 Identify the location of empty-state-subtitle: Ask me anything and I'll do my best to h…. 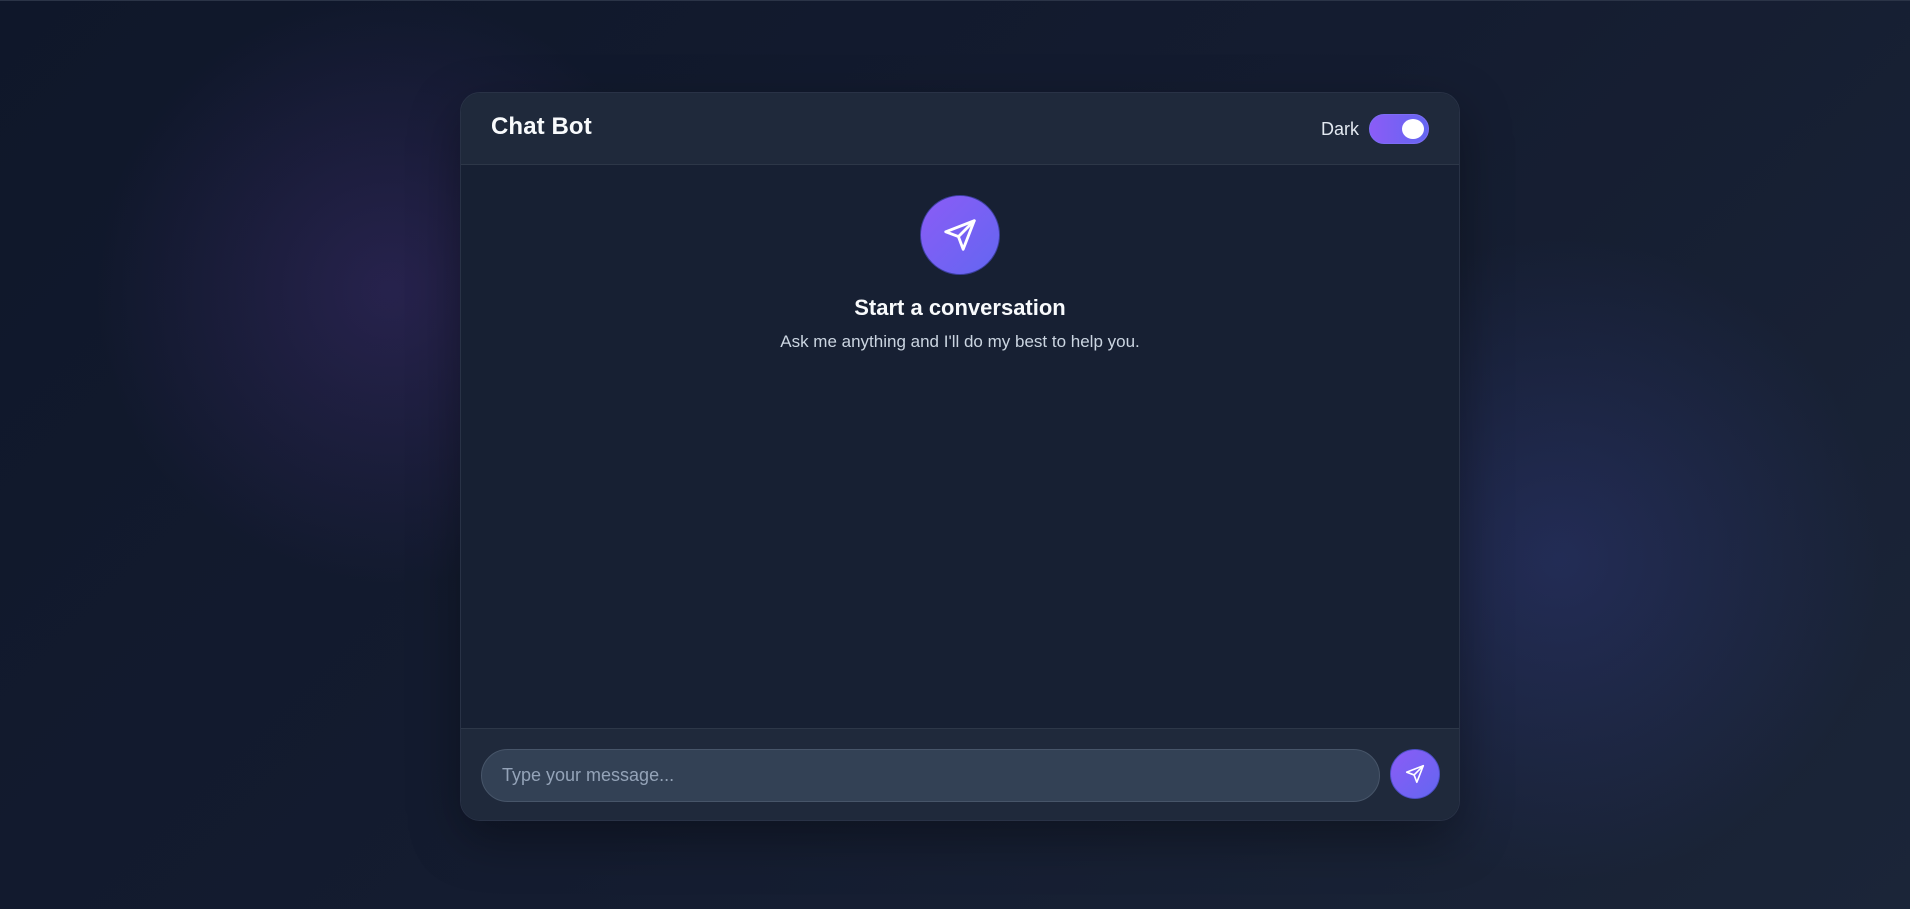
(960, 341).